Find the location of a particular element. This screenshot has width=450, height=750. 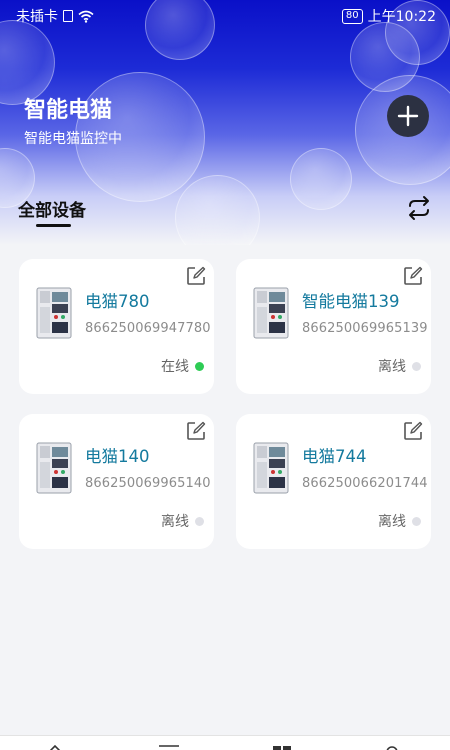

bottom-tab-bar is located at coordinates (225, 742).